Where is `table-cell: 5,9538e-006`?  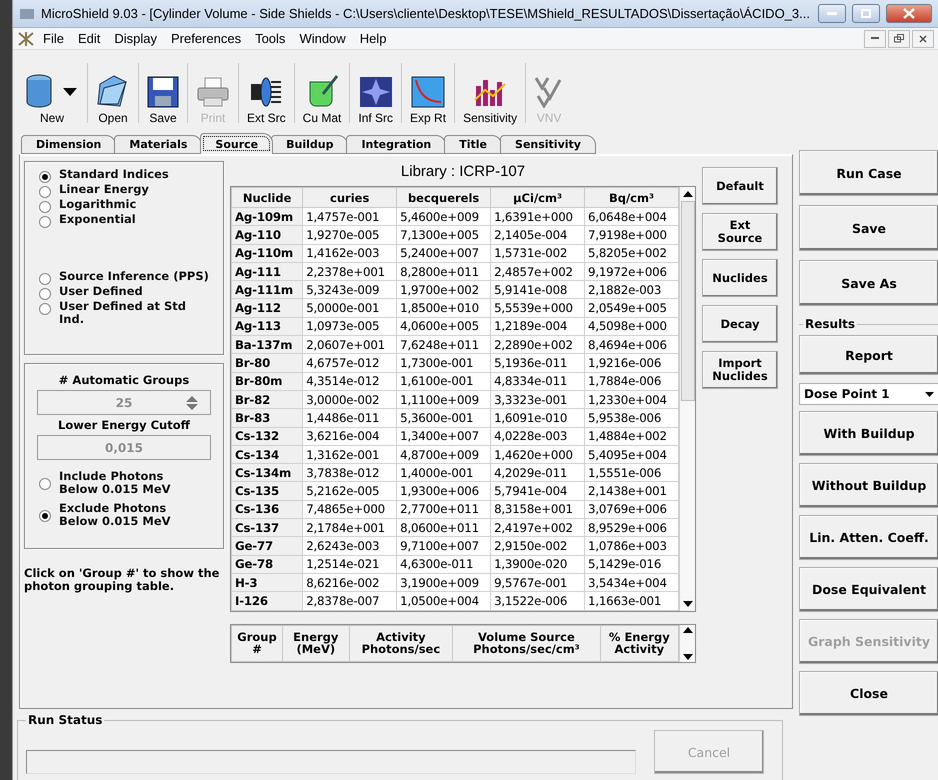 table-cell: 5,9538e-006 is located at coordinates (631, 418).